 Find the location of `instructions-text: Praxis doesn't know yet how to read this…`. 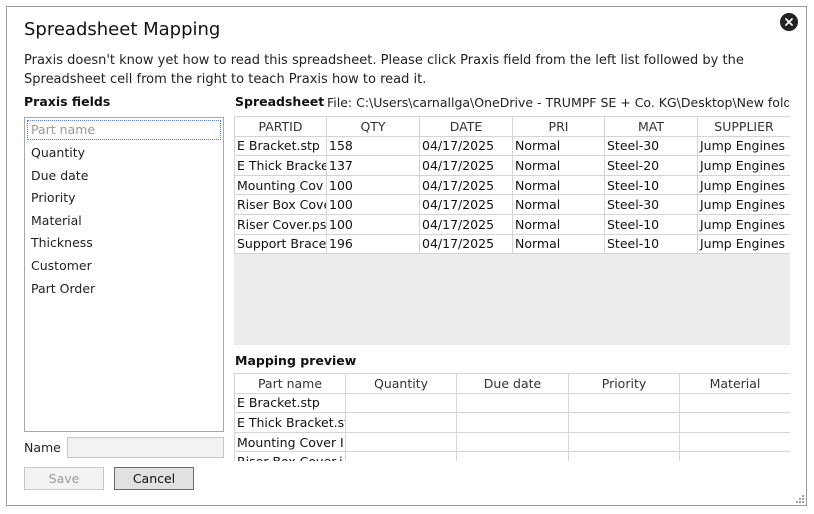

instructions-text: Praxis doesn't know yet how to read this… is located at coordinates (384, 70).